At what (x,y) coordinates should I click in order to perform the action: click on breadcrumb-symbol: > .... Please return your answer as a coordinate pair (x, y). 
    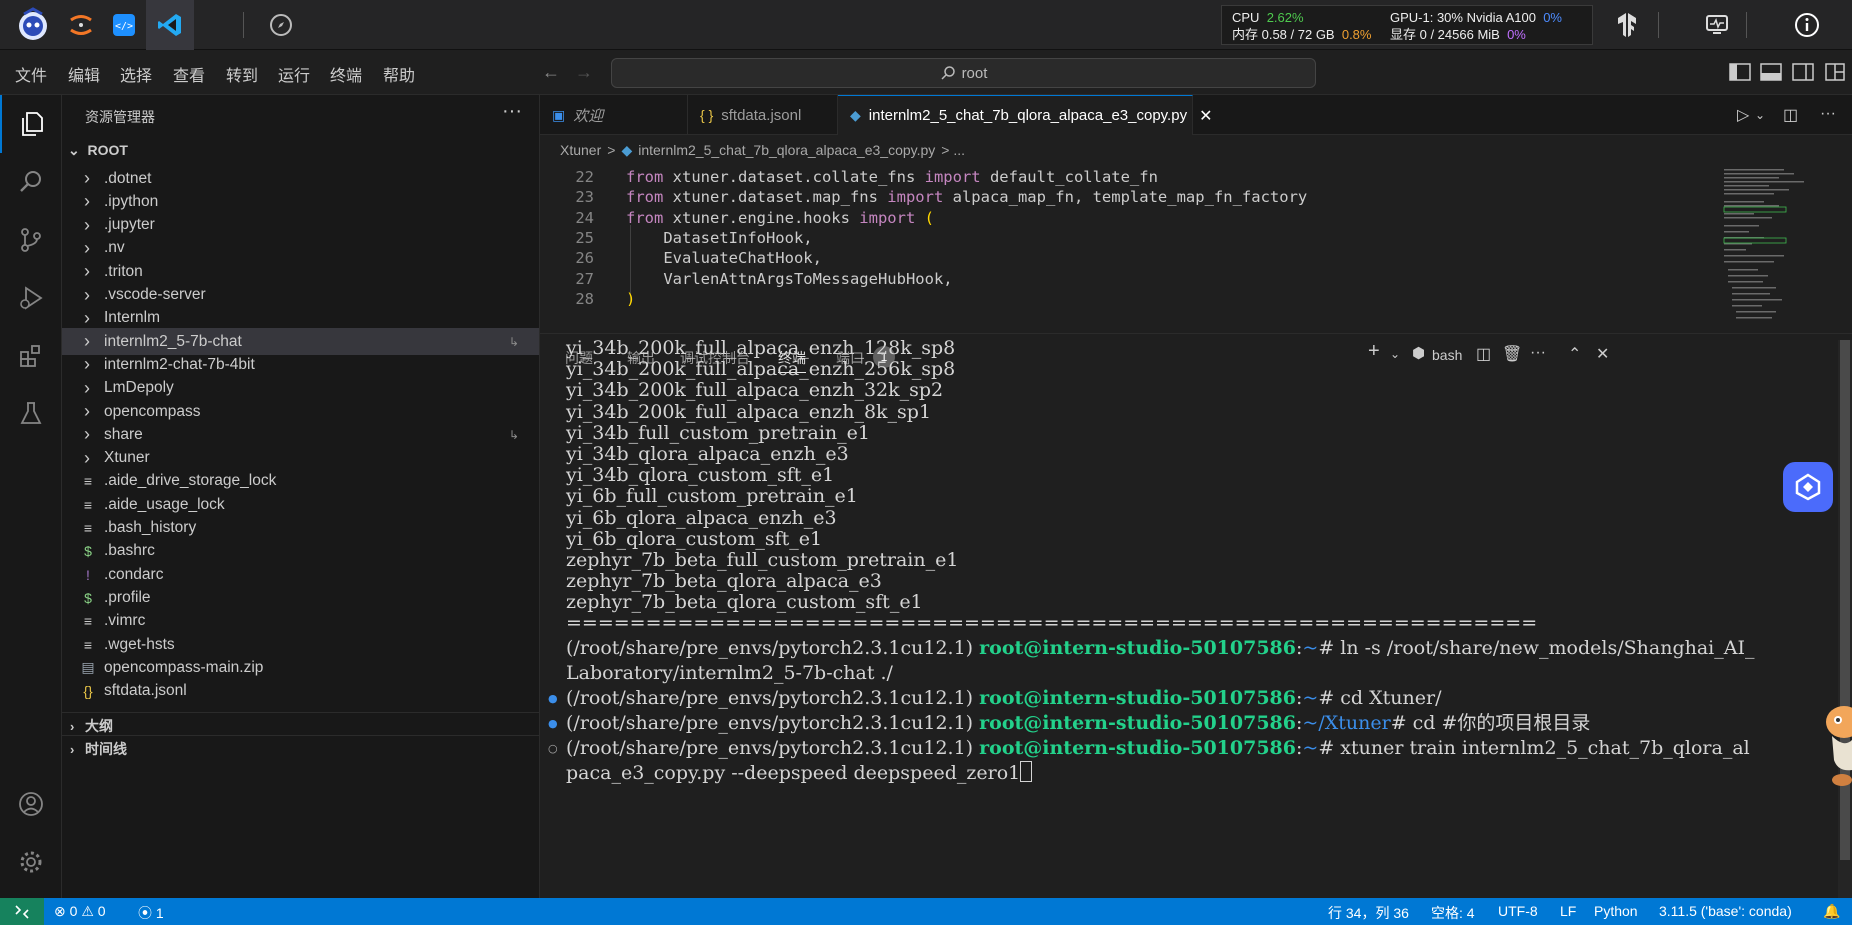
    Looking at the image, I should click on (953, 150).